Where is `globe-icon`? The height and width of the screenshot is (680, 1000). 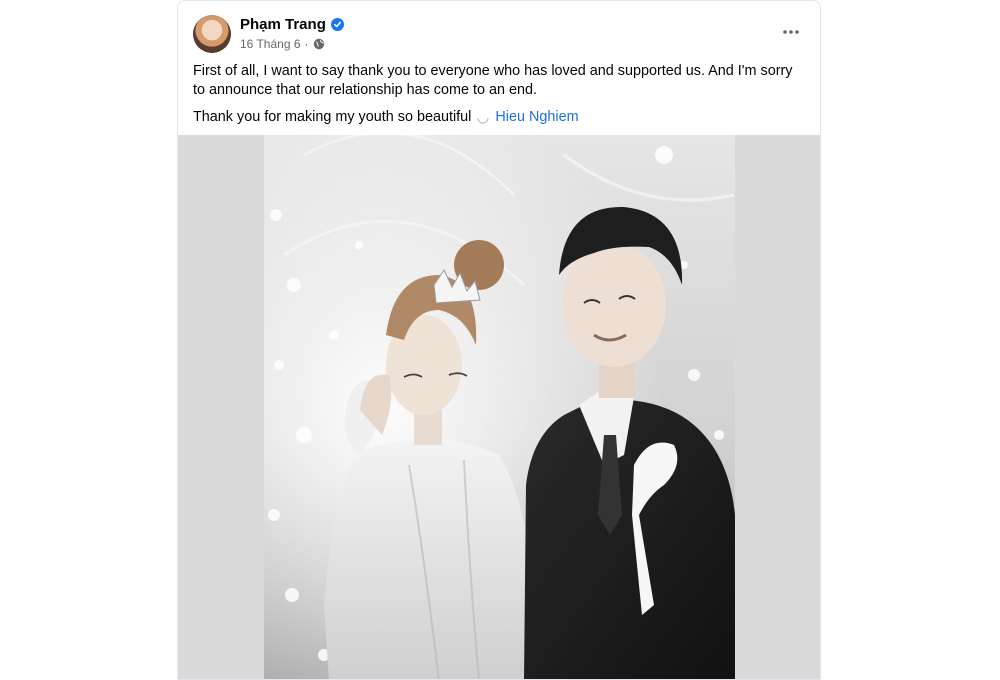
globe-icon is located at coordinates (319, 44).